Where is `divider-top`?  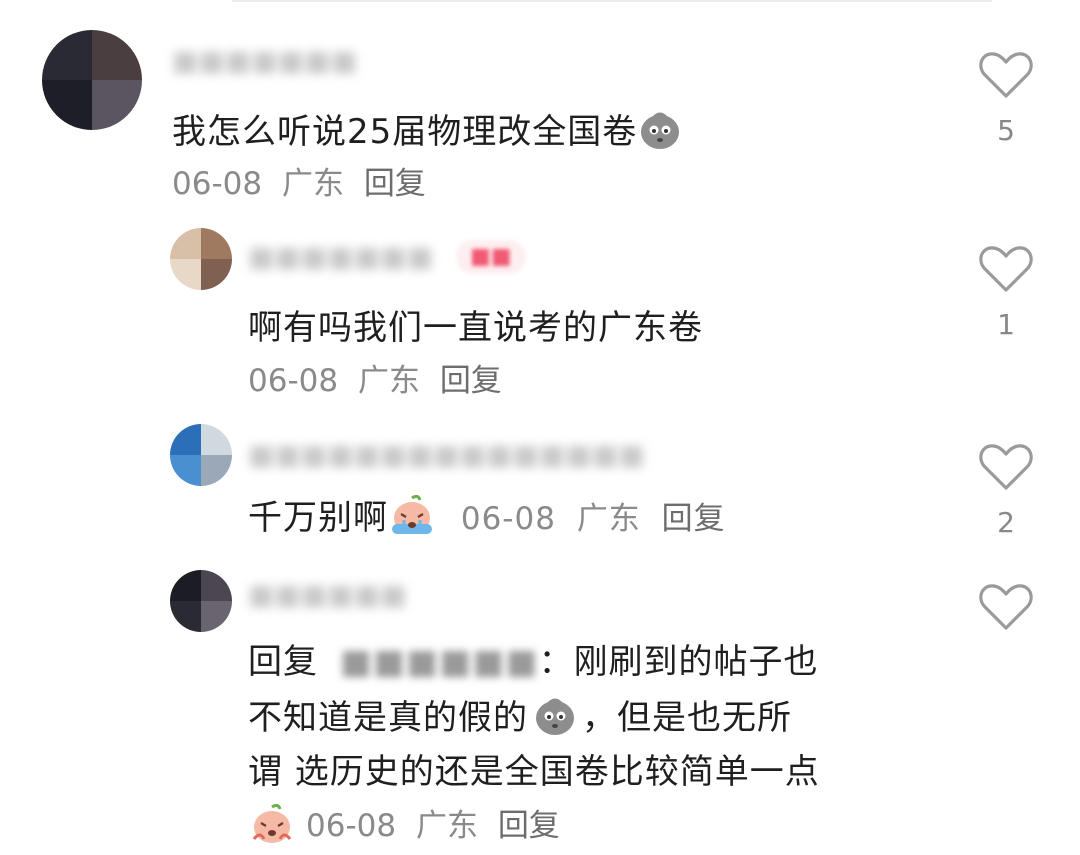
divider-top is located at coordinates (612, 1).